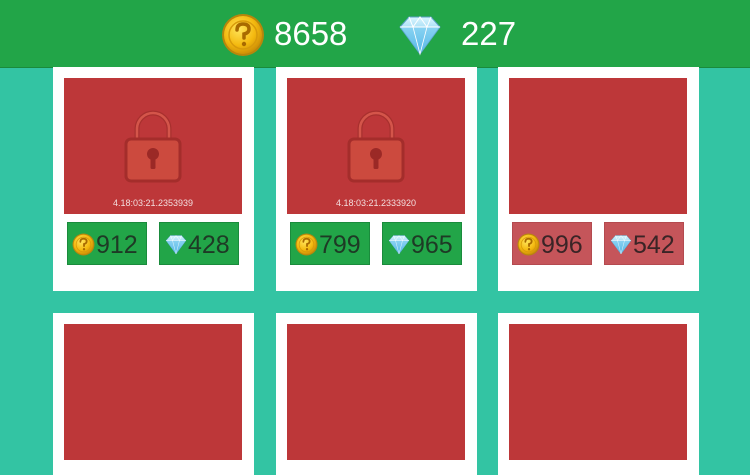 This screenshot has height=475, width=750. Describe the element at coordinates (375, 33) in the screenshot. I see `currency-bar: 8658 227` at that location.